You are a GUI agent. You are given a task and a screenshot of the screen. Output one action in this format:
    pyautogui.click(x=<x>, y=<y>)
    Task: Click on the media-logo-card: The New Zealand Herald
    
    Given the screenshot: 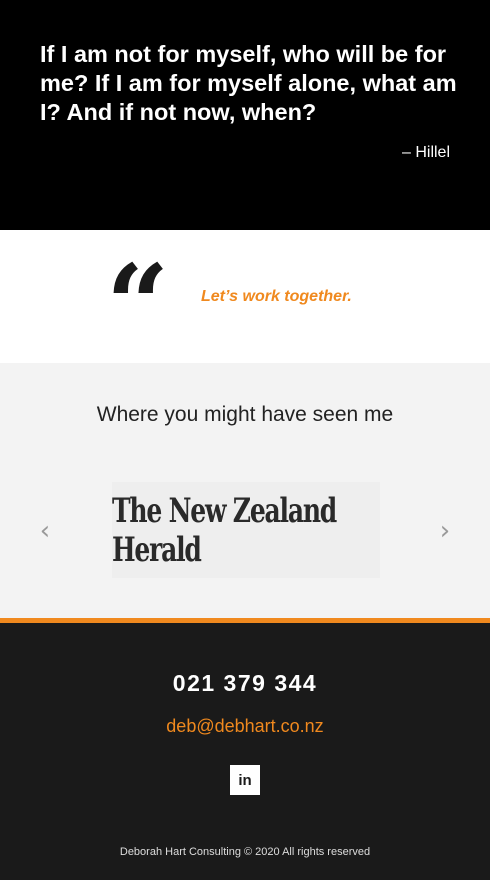 What is the action you would take?
    pyautogui.click(x=246, y=530)
    